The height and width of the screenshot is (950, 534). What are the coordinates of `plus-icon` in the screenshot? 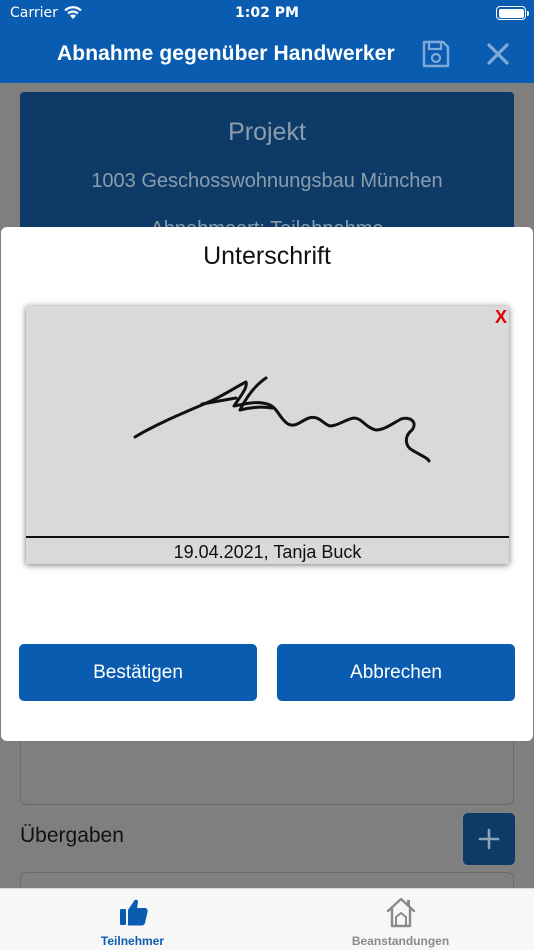 It's located at (489, 839).